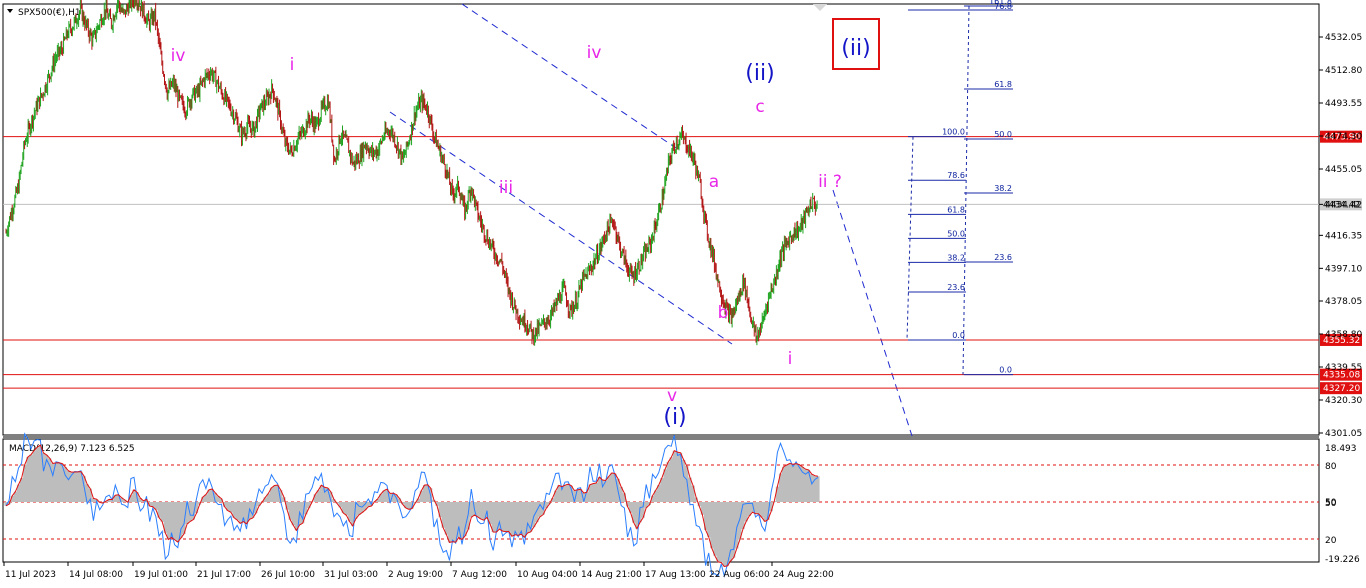 This screenshot has width=1366, height=588. I want to click on time-tick-label: 26 Jul 10:00, so click(288, 575).